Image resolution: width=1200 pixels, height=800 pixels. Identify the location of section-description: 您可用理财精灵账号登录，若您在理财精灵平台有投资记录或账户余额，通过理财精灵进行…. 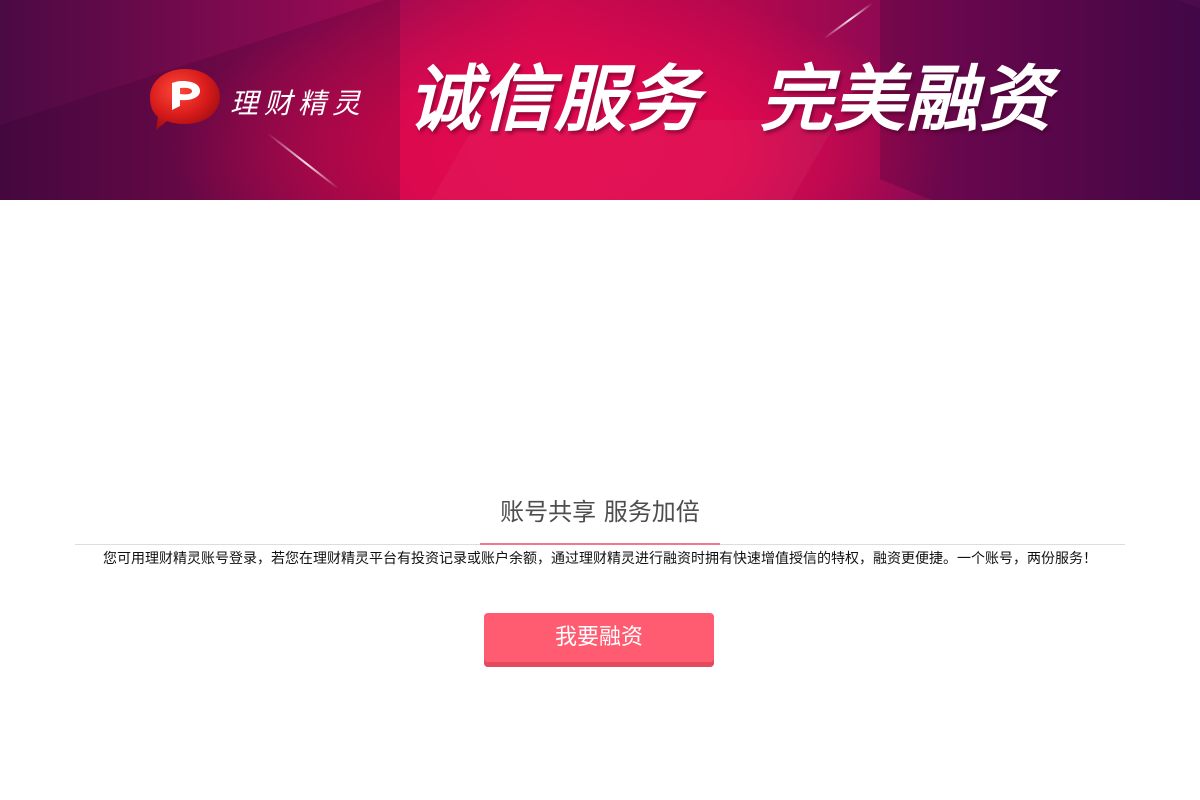
(600, 559).